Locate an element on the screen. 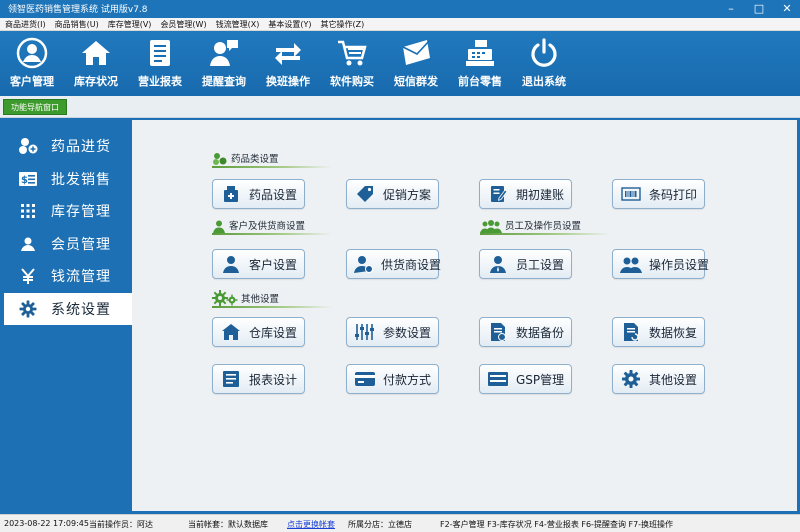  maximize-icon: □ is located at coordinates (759, 8).